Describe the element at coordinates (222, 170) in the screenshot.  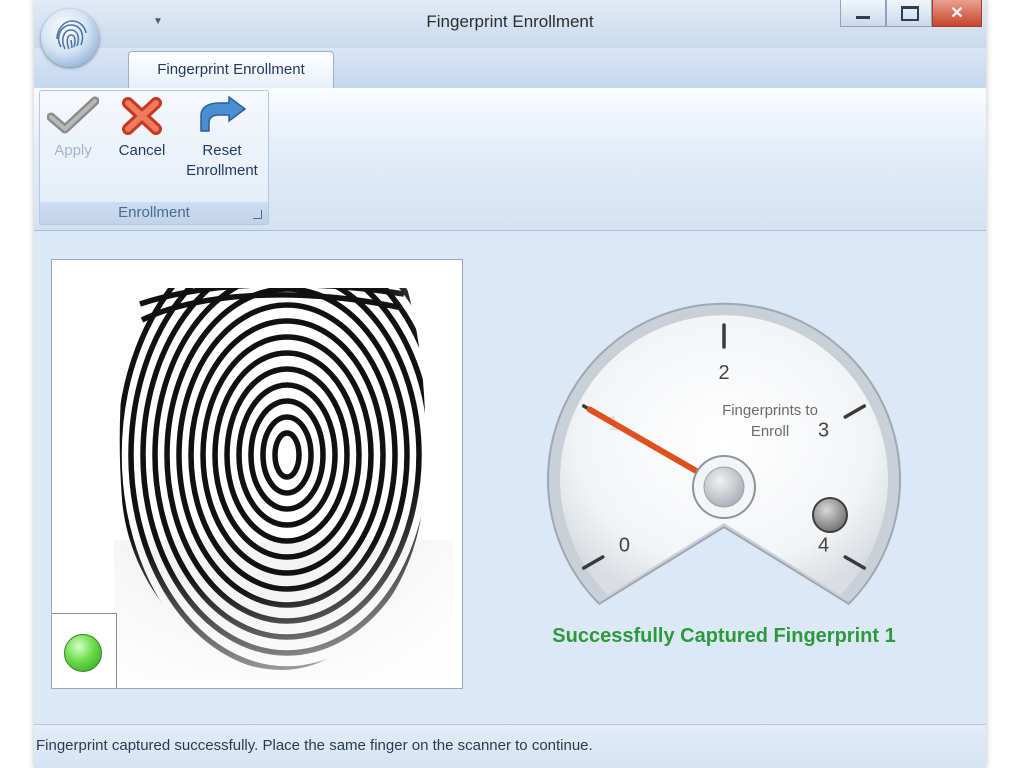
I see `reset-label-line2: Enrollment` at that location.